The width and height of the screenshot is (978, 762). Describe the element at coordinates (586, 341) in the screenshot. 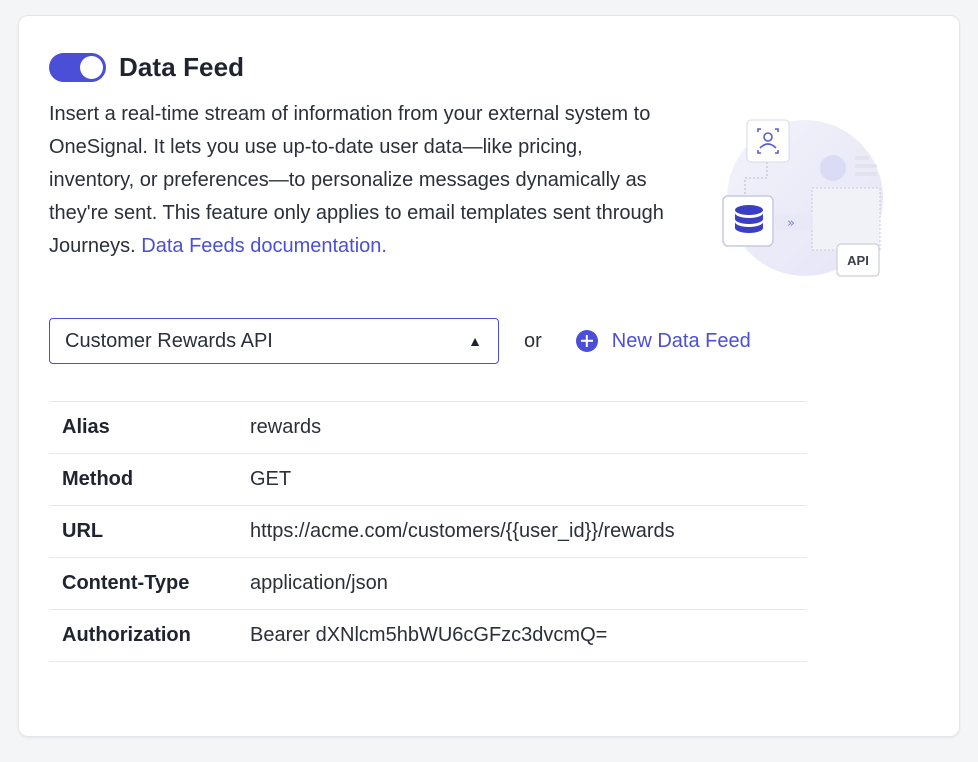

I see `plus-circle-icon` at that location.